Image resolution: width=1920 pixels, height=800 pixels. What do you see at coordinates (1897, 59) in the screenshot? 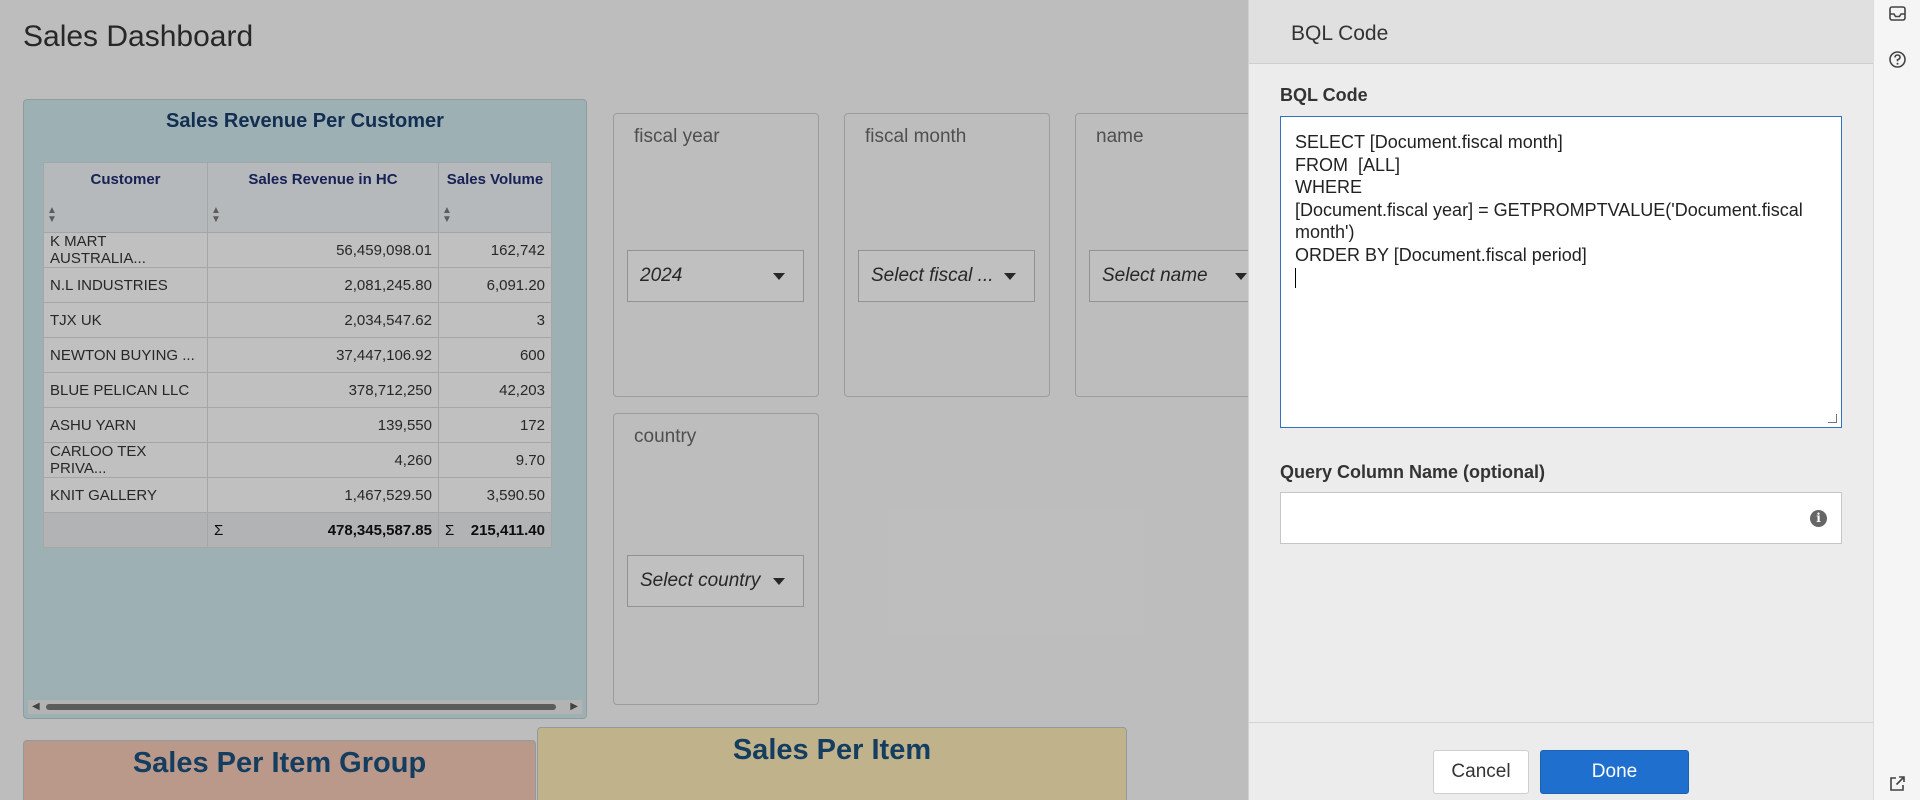
I see `help-icon` at bounding box center [1897, 59].